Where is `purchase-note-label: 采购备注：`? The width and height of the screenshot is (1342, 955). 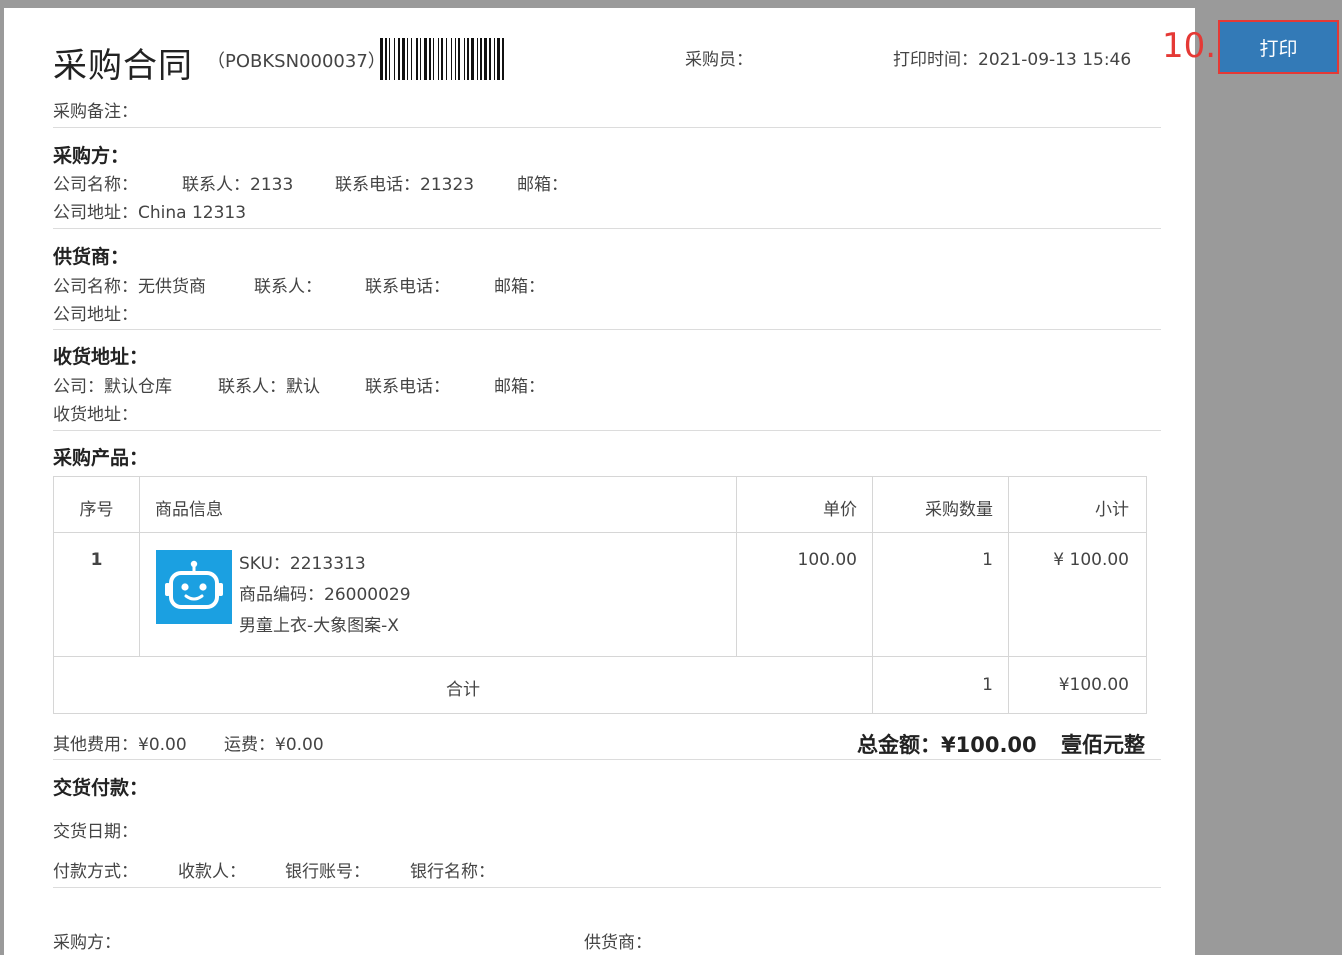
purchase-note-label: 采购备注： is located at coordinates (95, 112).